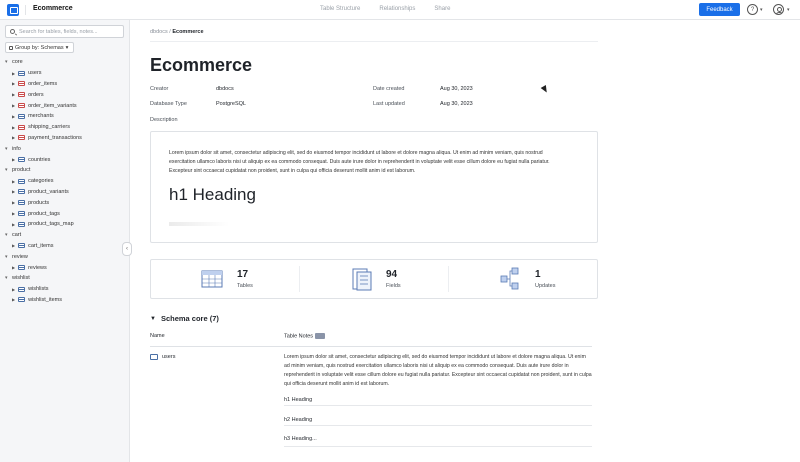 Image resolution: width=800 pixels, height=462 pixels. What do you see at coordinates (177, 32) in the screenshot?
I see `breadcrumb: dbdocs / Ecommerce` at bounding box center [177, 32].